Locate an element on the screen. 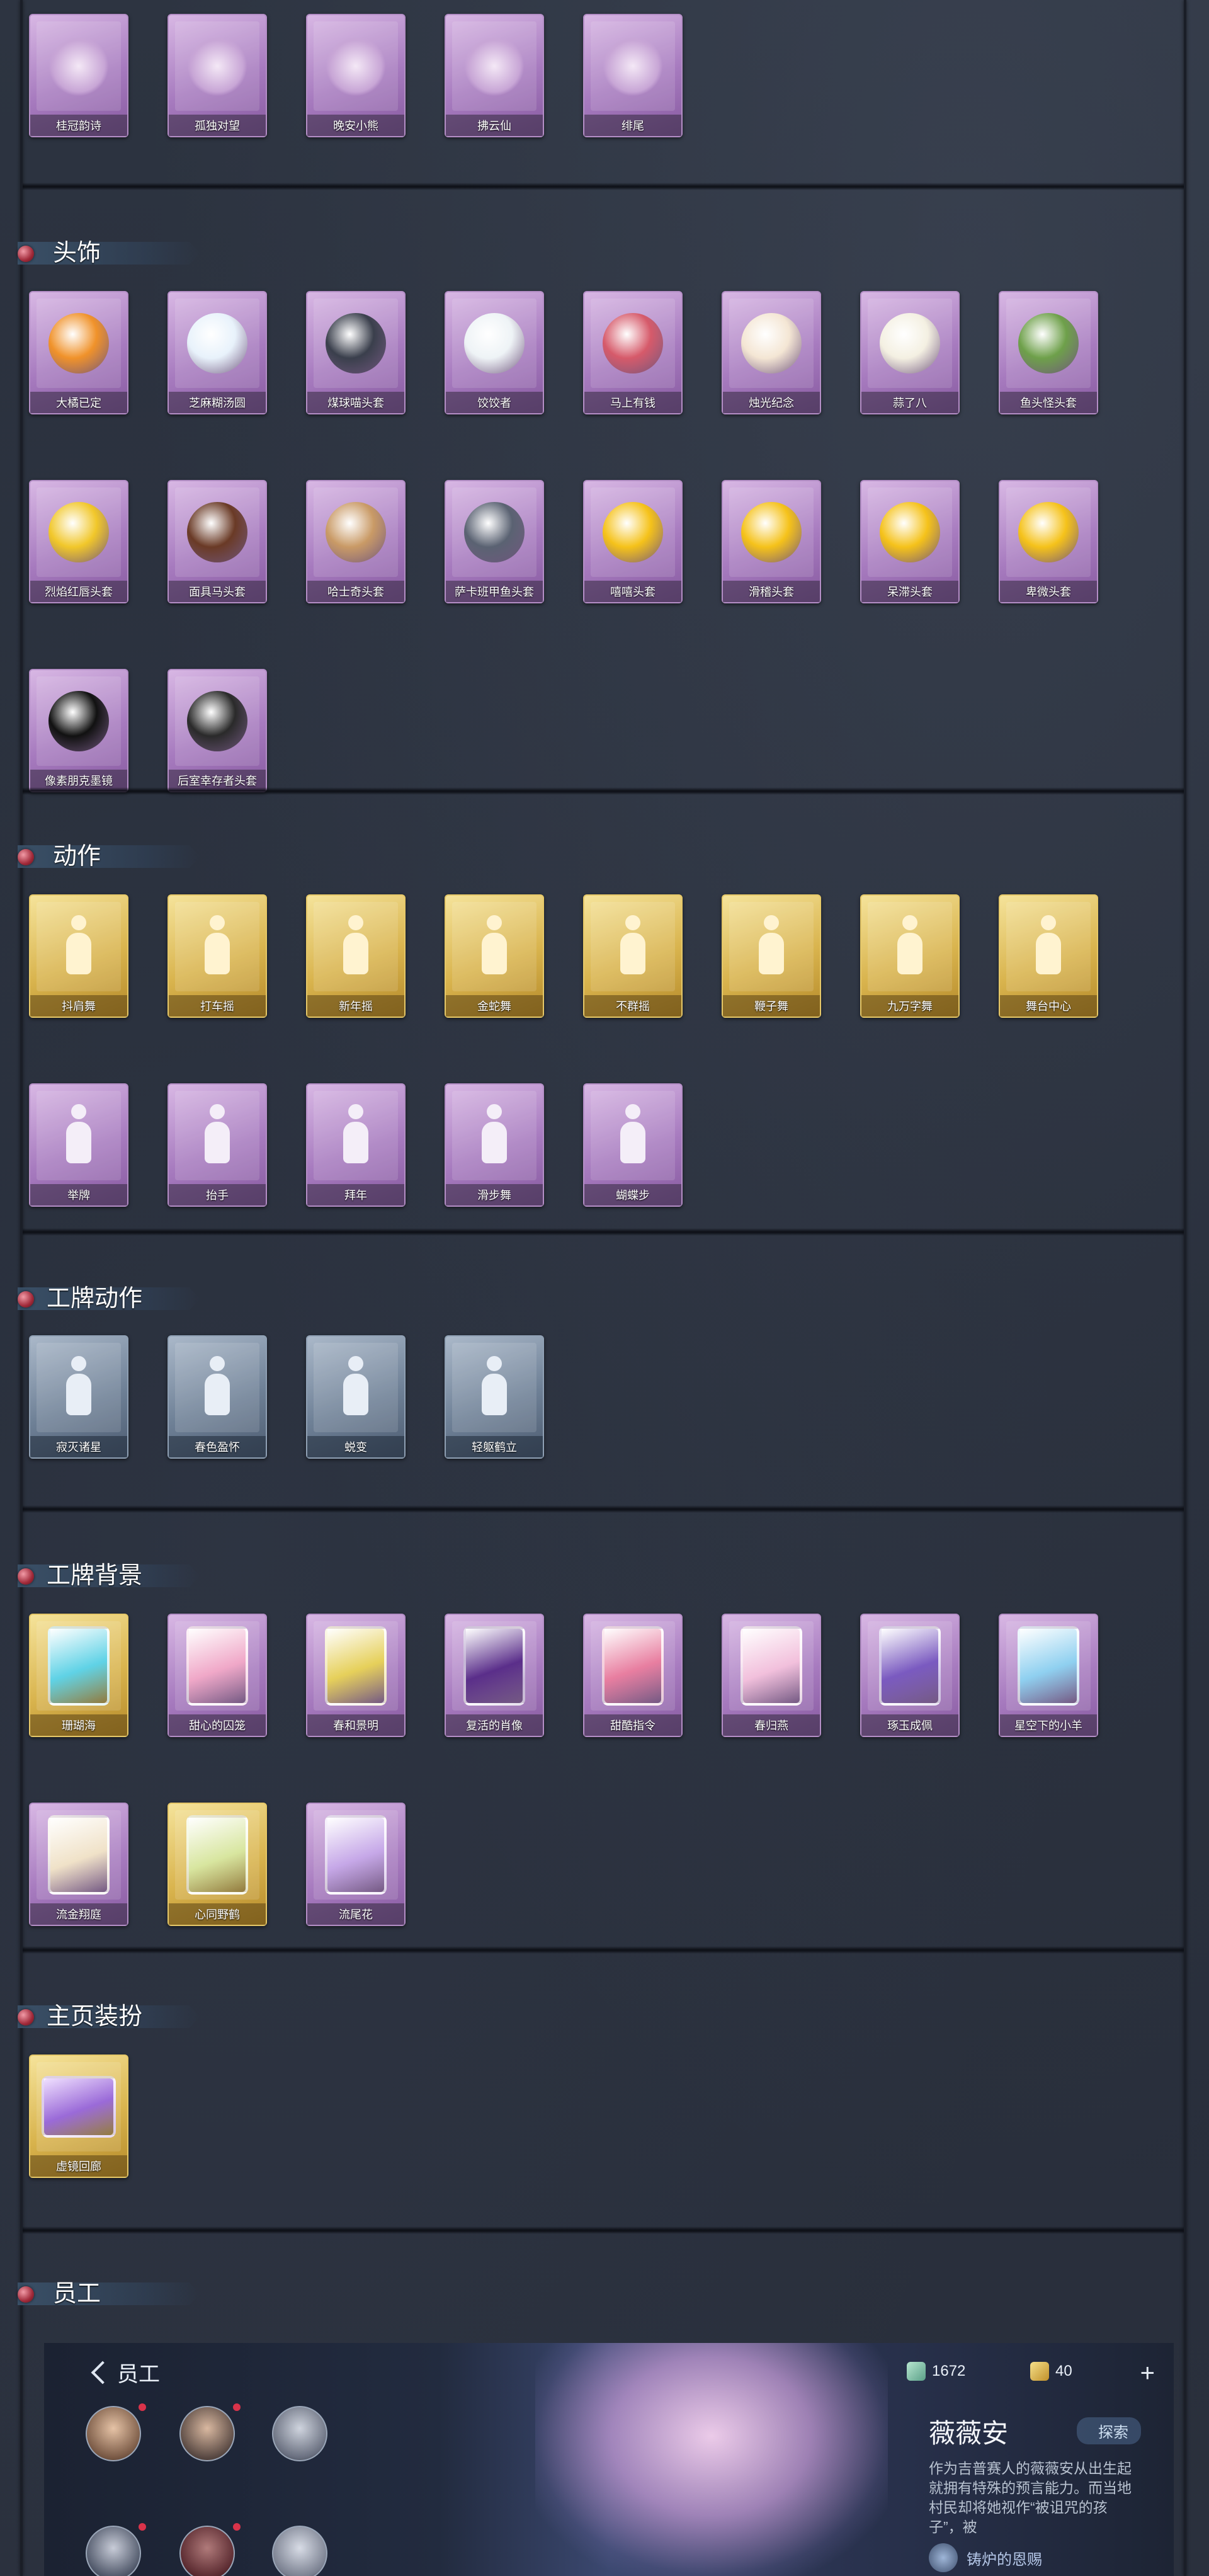 This screenshot has height=2576, width=1209. action-card: 舞台中心 is located at coordinates (1048, 956).